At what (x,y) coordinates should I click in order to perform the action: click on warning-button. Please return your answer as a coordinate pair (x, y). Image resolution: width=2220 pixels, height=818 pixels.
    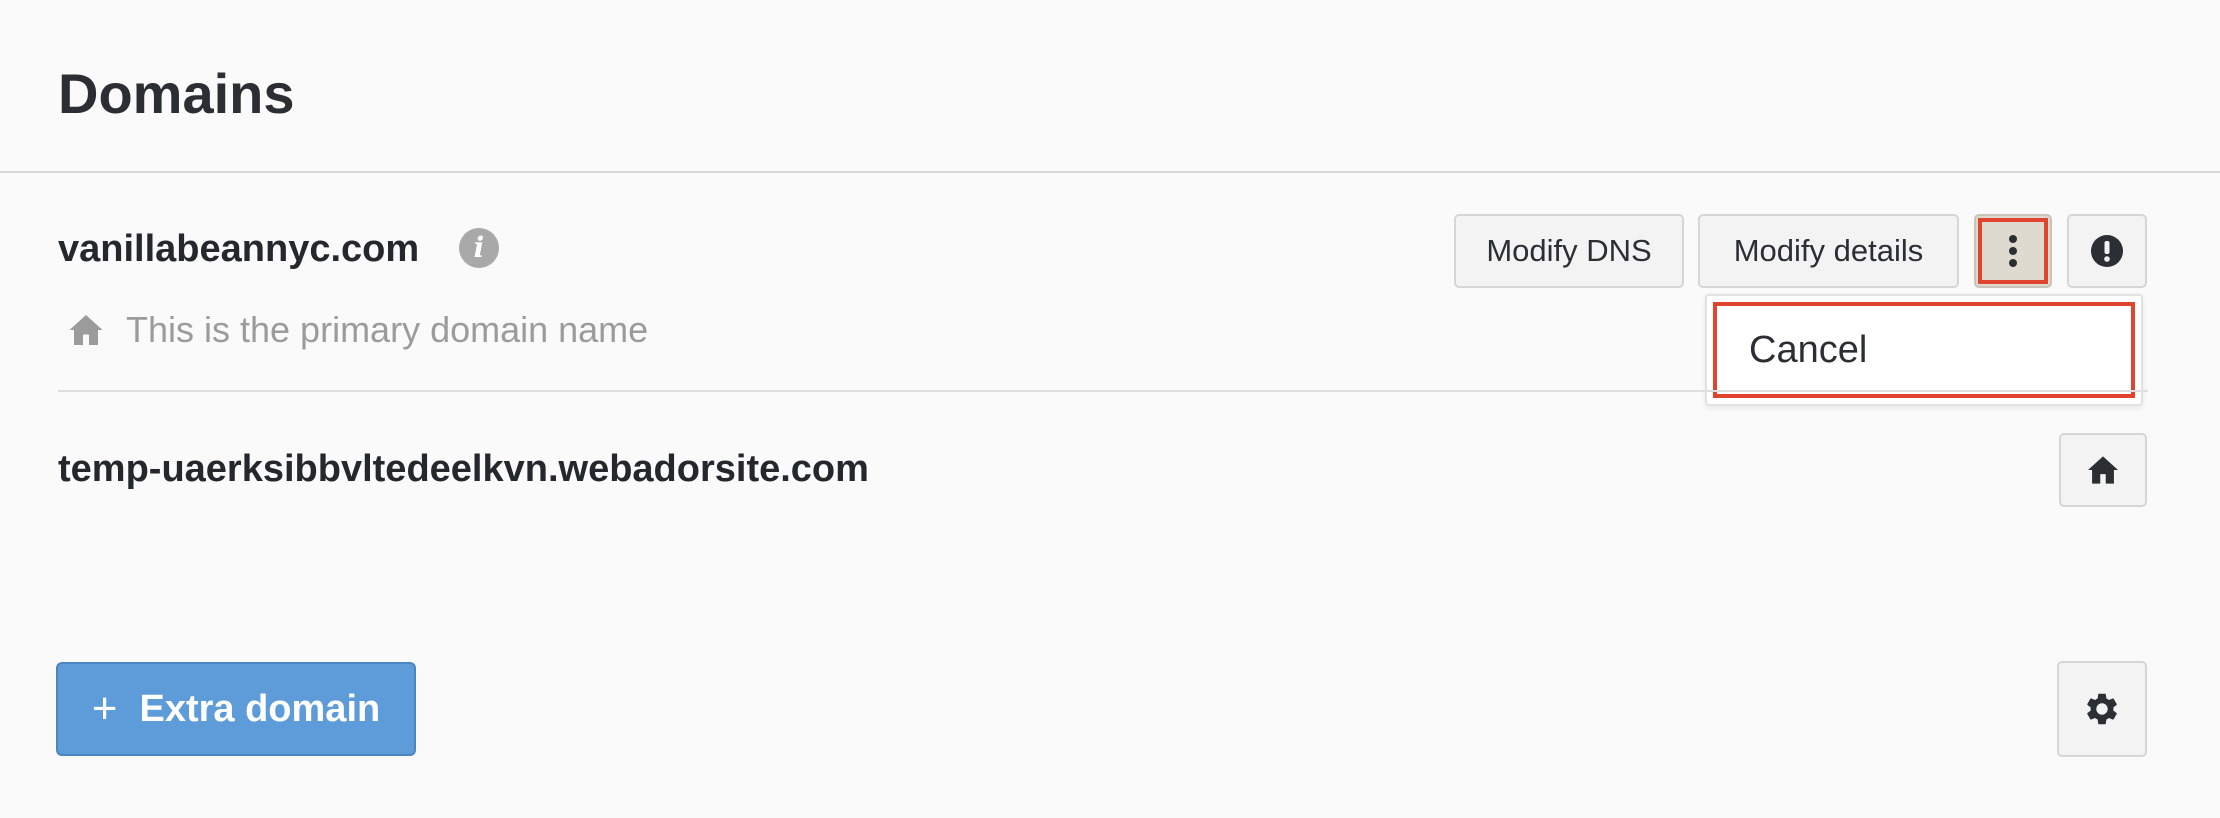
    Looking at the image, I should click on (2107, 251).